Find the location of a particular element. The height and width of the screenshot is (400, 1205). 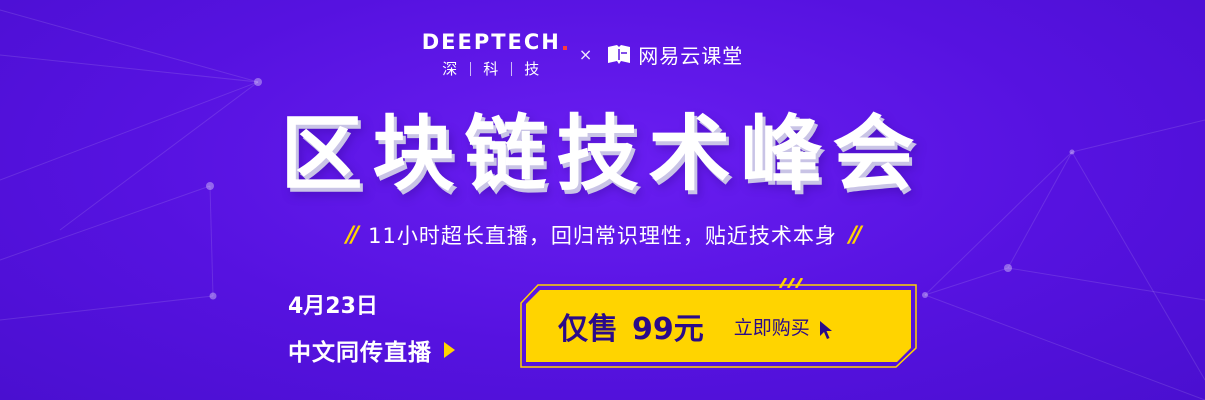

deeptech-logo: DEEPTECH 深 科 技 is located at coordinates (494, 54).